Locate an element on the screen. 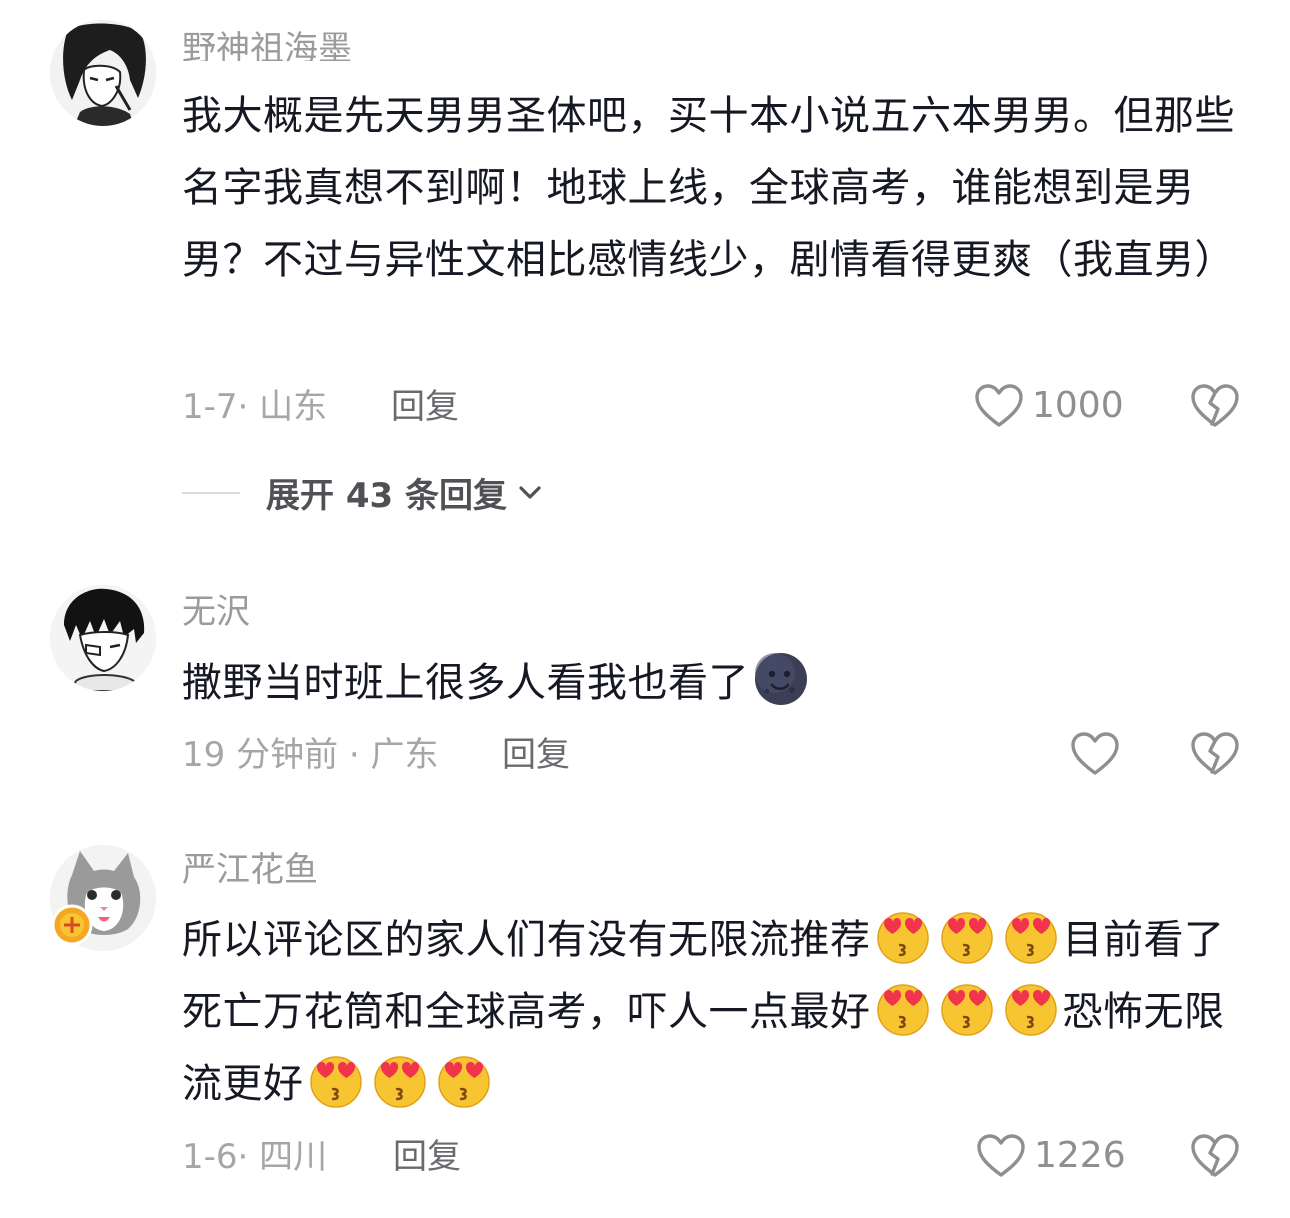  comment-meta: 19 分钟前 · 广东 is located at coordinates (310, 755).